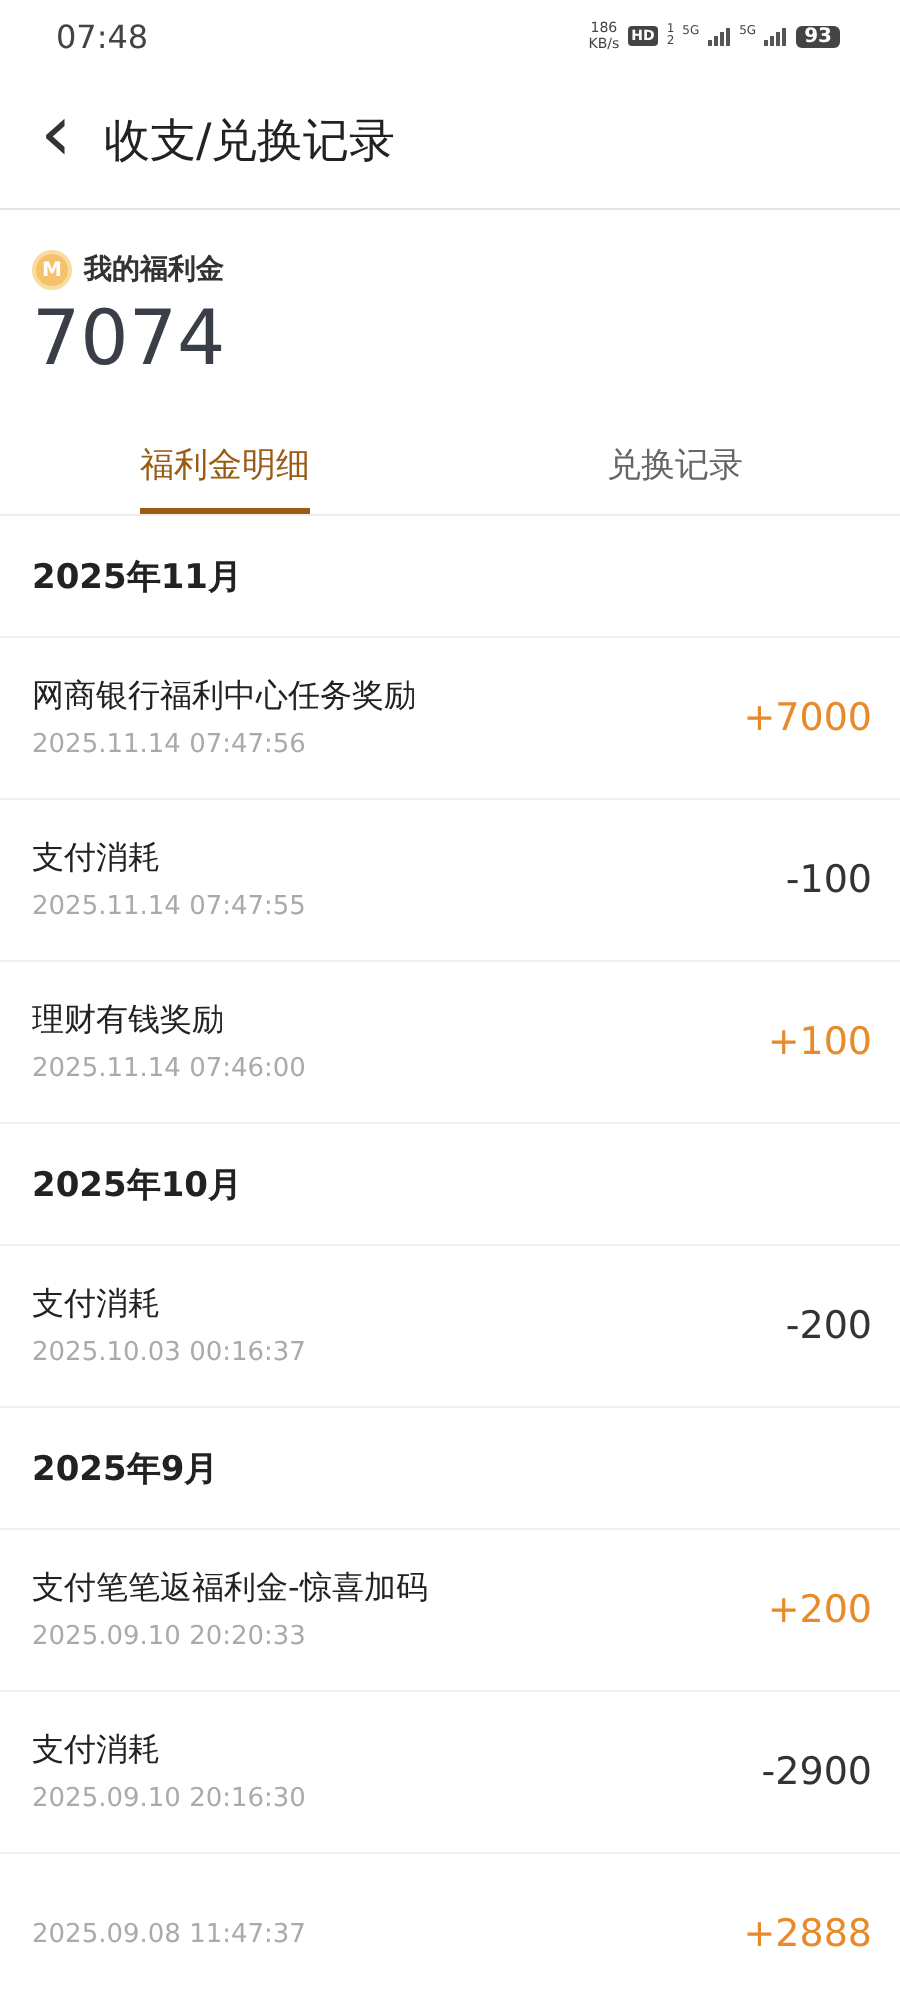 This screenshot has height=2000, width=900. Describe the element at coordinates (170, 745) in the screenshot. I see `record-time: 2025.11.14 07:47:56` at that location.